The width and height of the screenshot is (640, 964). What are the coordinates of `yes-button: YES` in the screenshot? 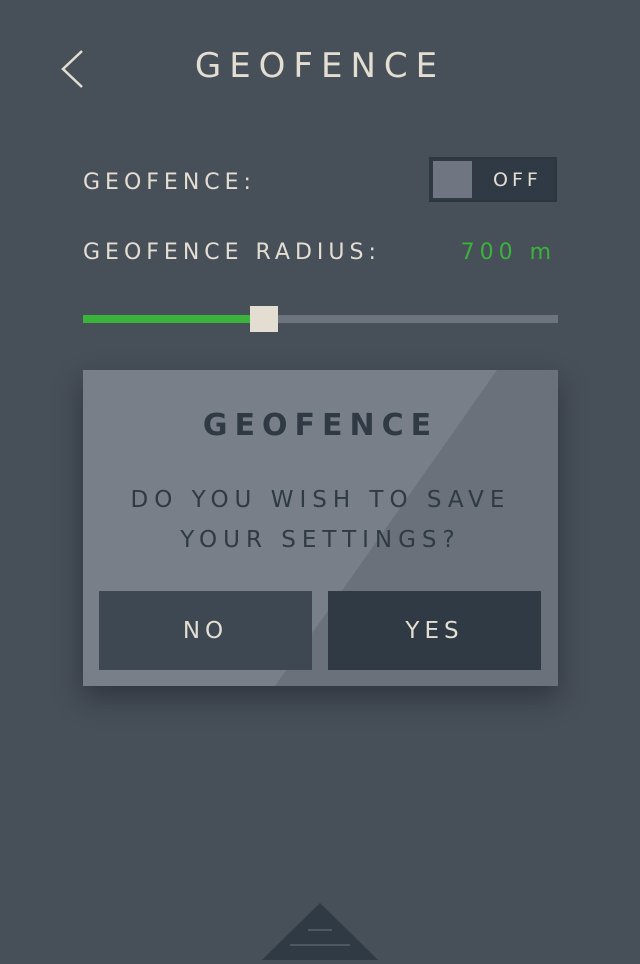 It's located at (434, 630).